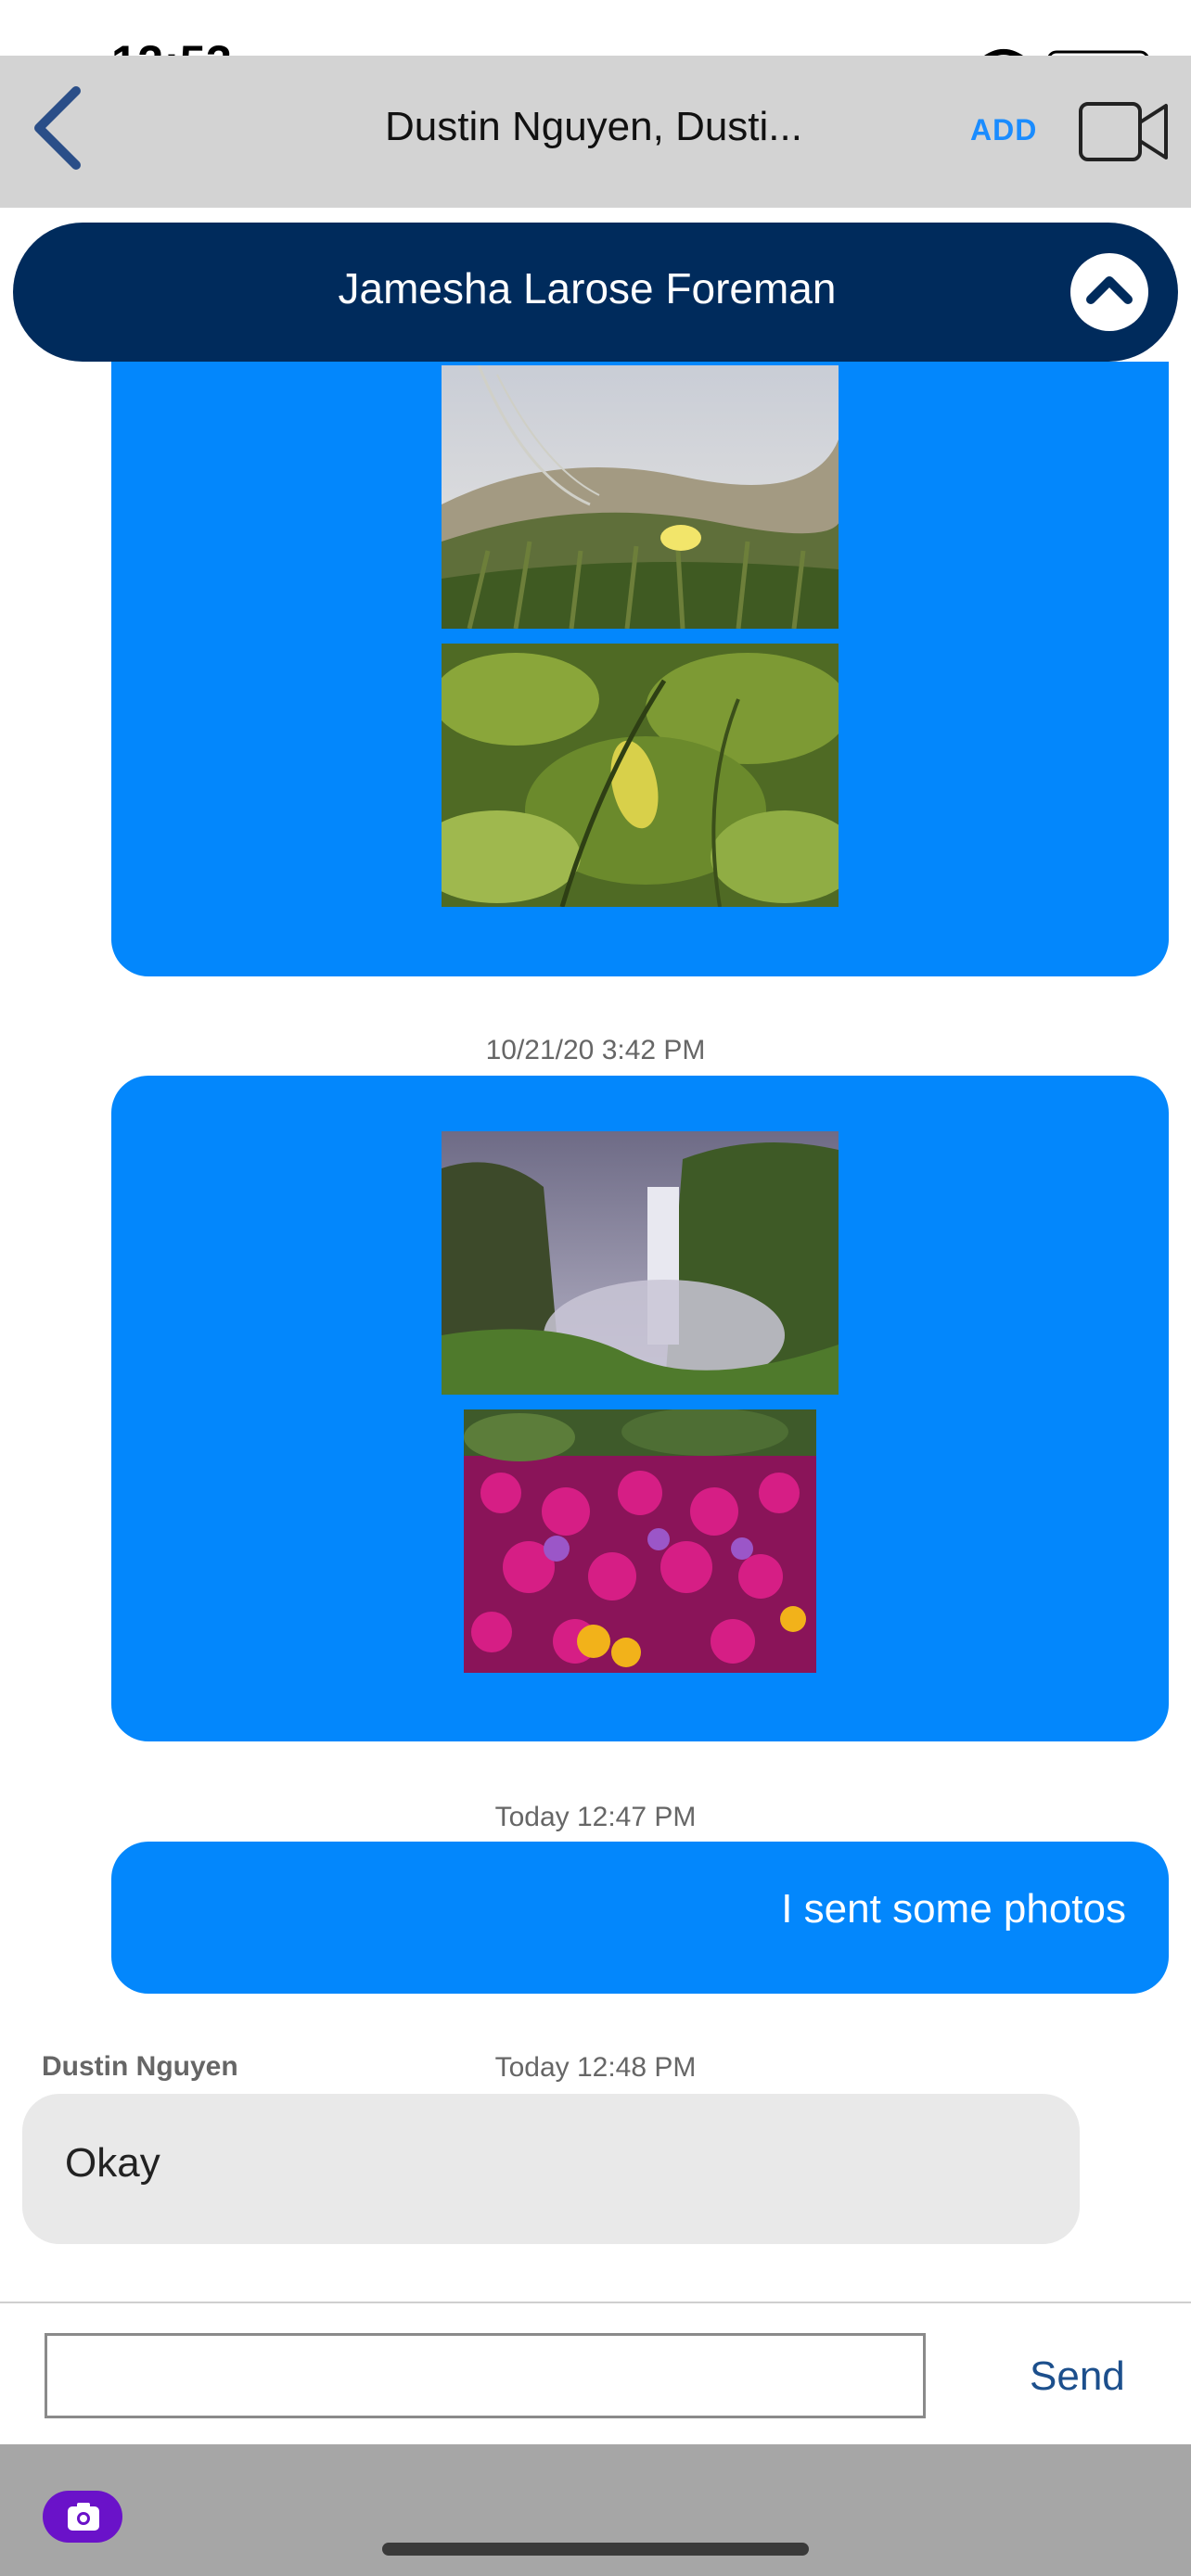  I want to click on message-text: Okay, so click(112, 2163).